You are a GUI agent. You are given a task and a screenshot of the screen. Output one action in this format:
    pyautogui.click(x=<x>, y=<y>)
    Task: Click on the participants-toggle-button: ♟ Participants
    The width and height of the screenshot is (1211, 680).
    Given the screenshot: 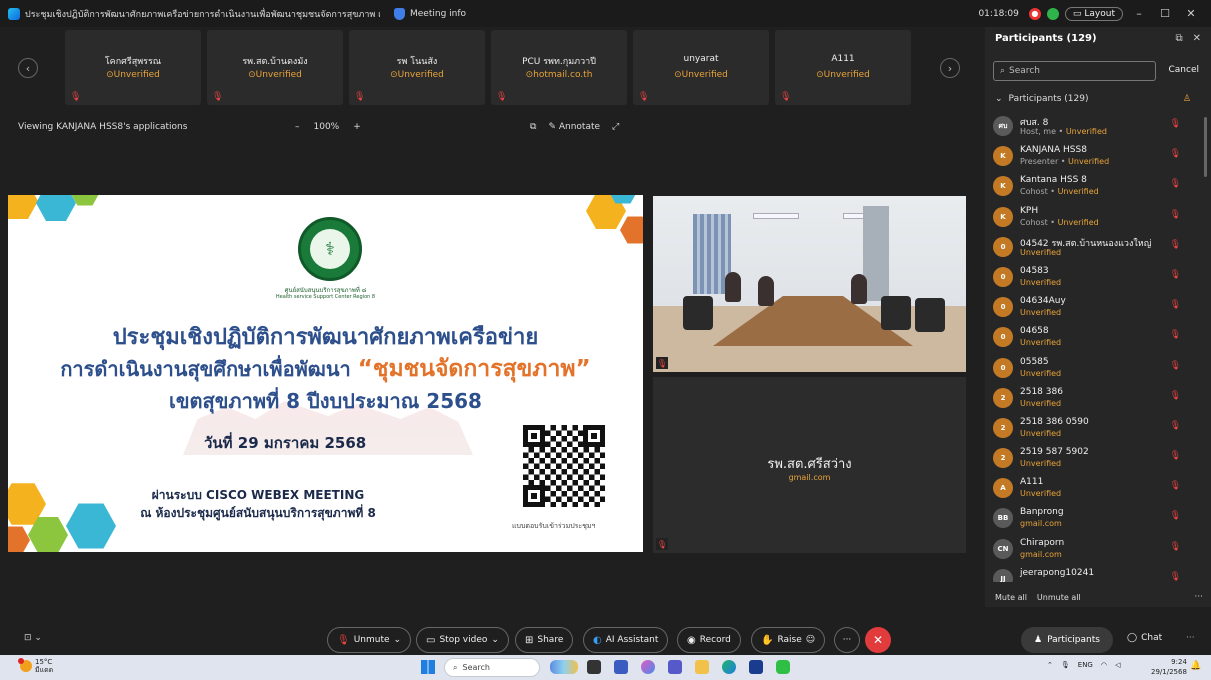 What is the action you would take?
    pyautogui.click(x=1067, y=640)
    